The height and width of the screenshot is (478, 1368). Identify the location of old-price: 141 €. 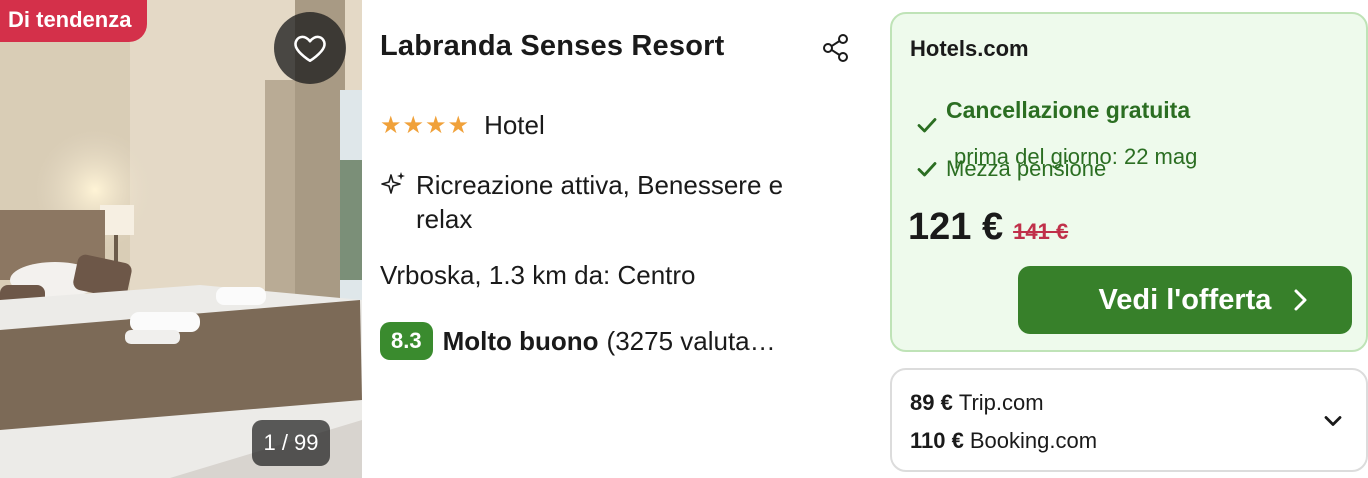
(1041, 231).